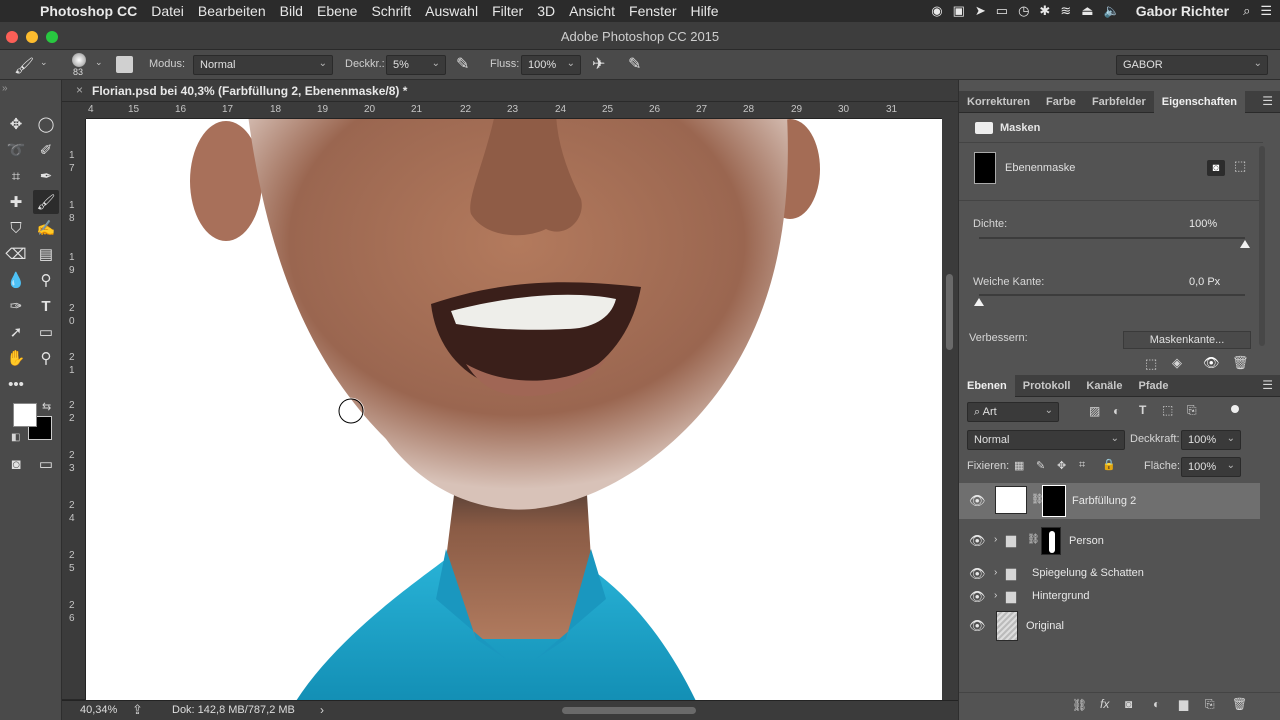 The image size is (1280, 720). Describe the element at coordinates (1119, 102) in the screenshot. I see `tab-farbfelder: Farbfelder` at that location.